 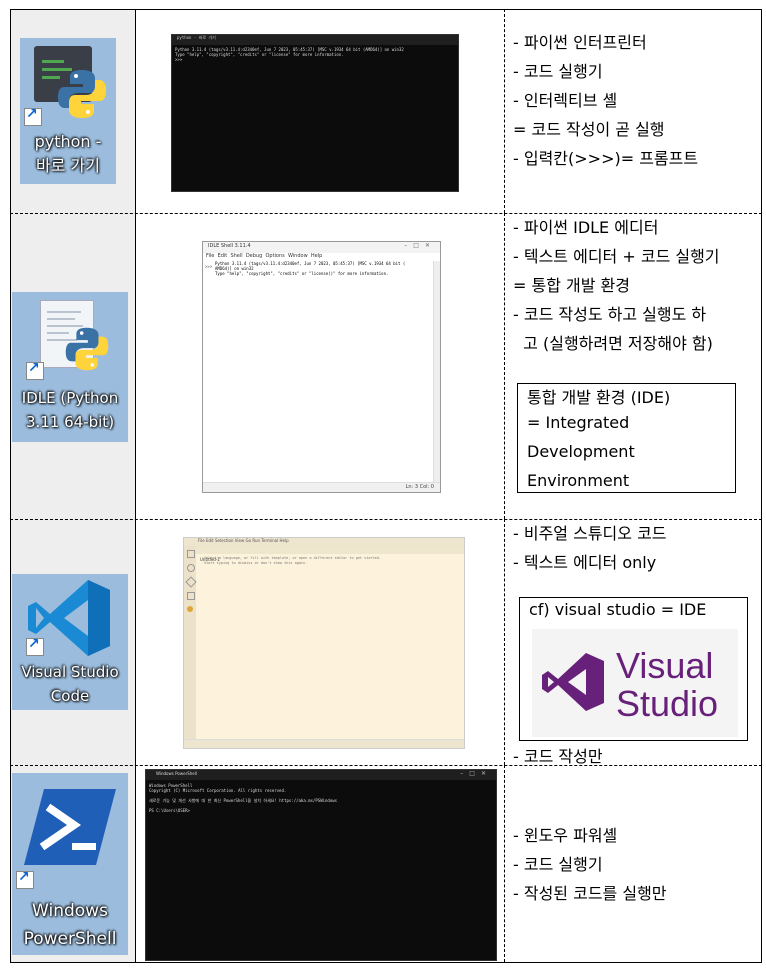 I want to click on note-line: - 인터렉티브 셸, so click(x=565, y=100).